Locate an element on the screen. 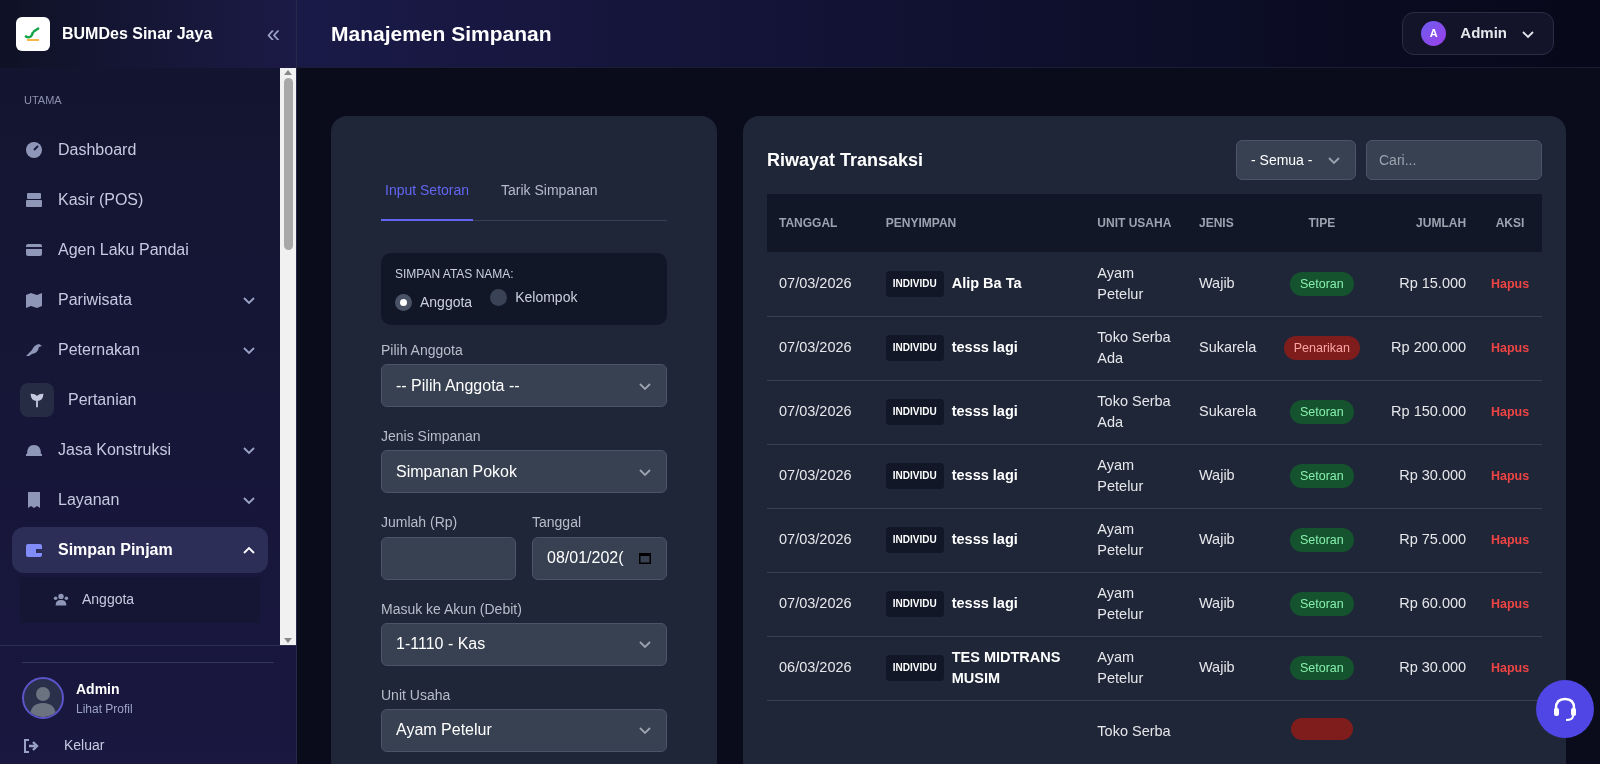 Image resolution: width=1600 pixels, height=764 pixels. amount-text: Rp 200.000 is located at coordinates (1429, 347).